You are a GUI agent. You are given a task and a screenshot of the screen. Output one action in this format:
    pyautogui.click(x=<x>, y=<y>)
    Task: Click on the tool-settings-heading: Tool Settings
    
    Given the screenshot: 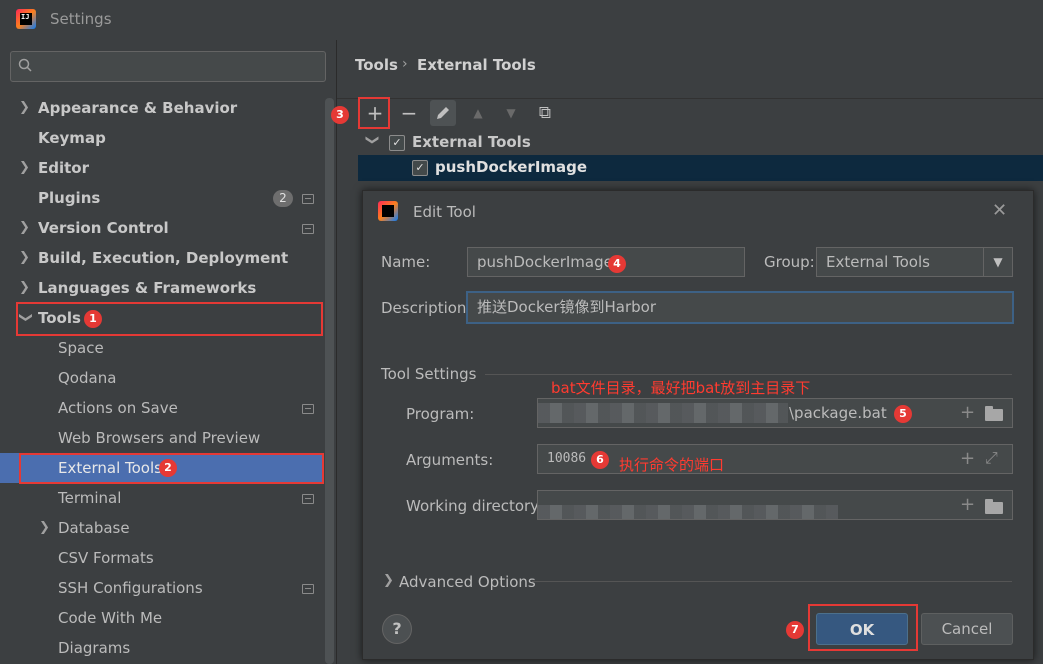 What is the action you would take?
    pyautogui.click(x=429, y=374)
    